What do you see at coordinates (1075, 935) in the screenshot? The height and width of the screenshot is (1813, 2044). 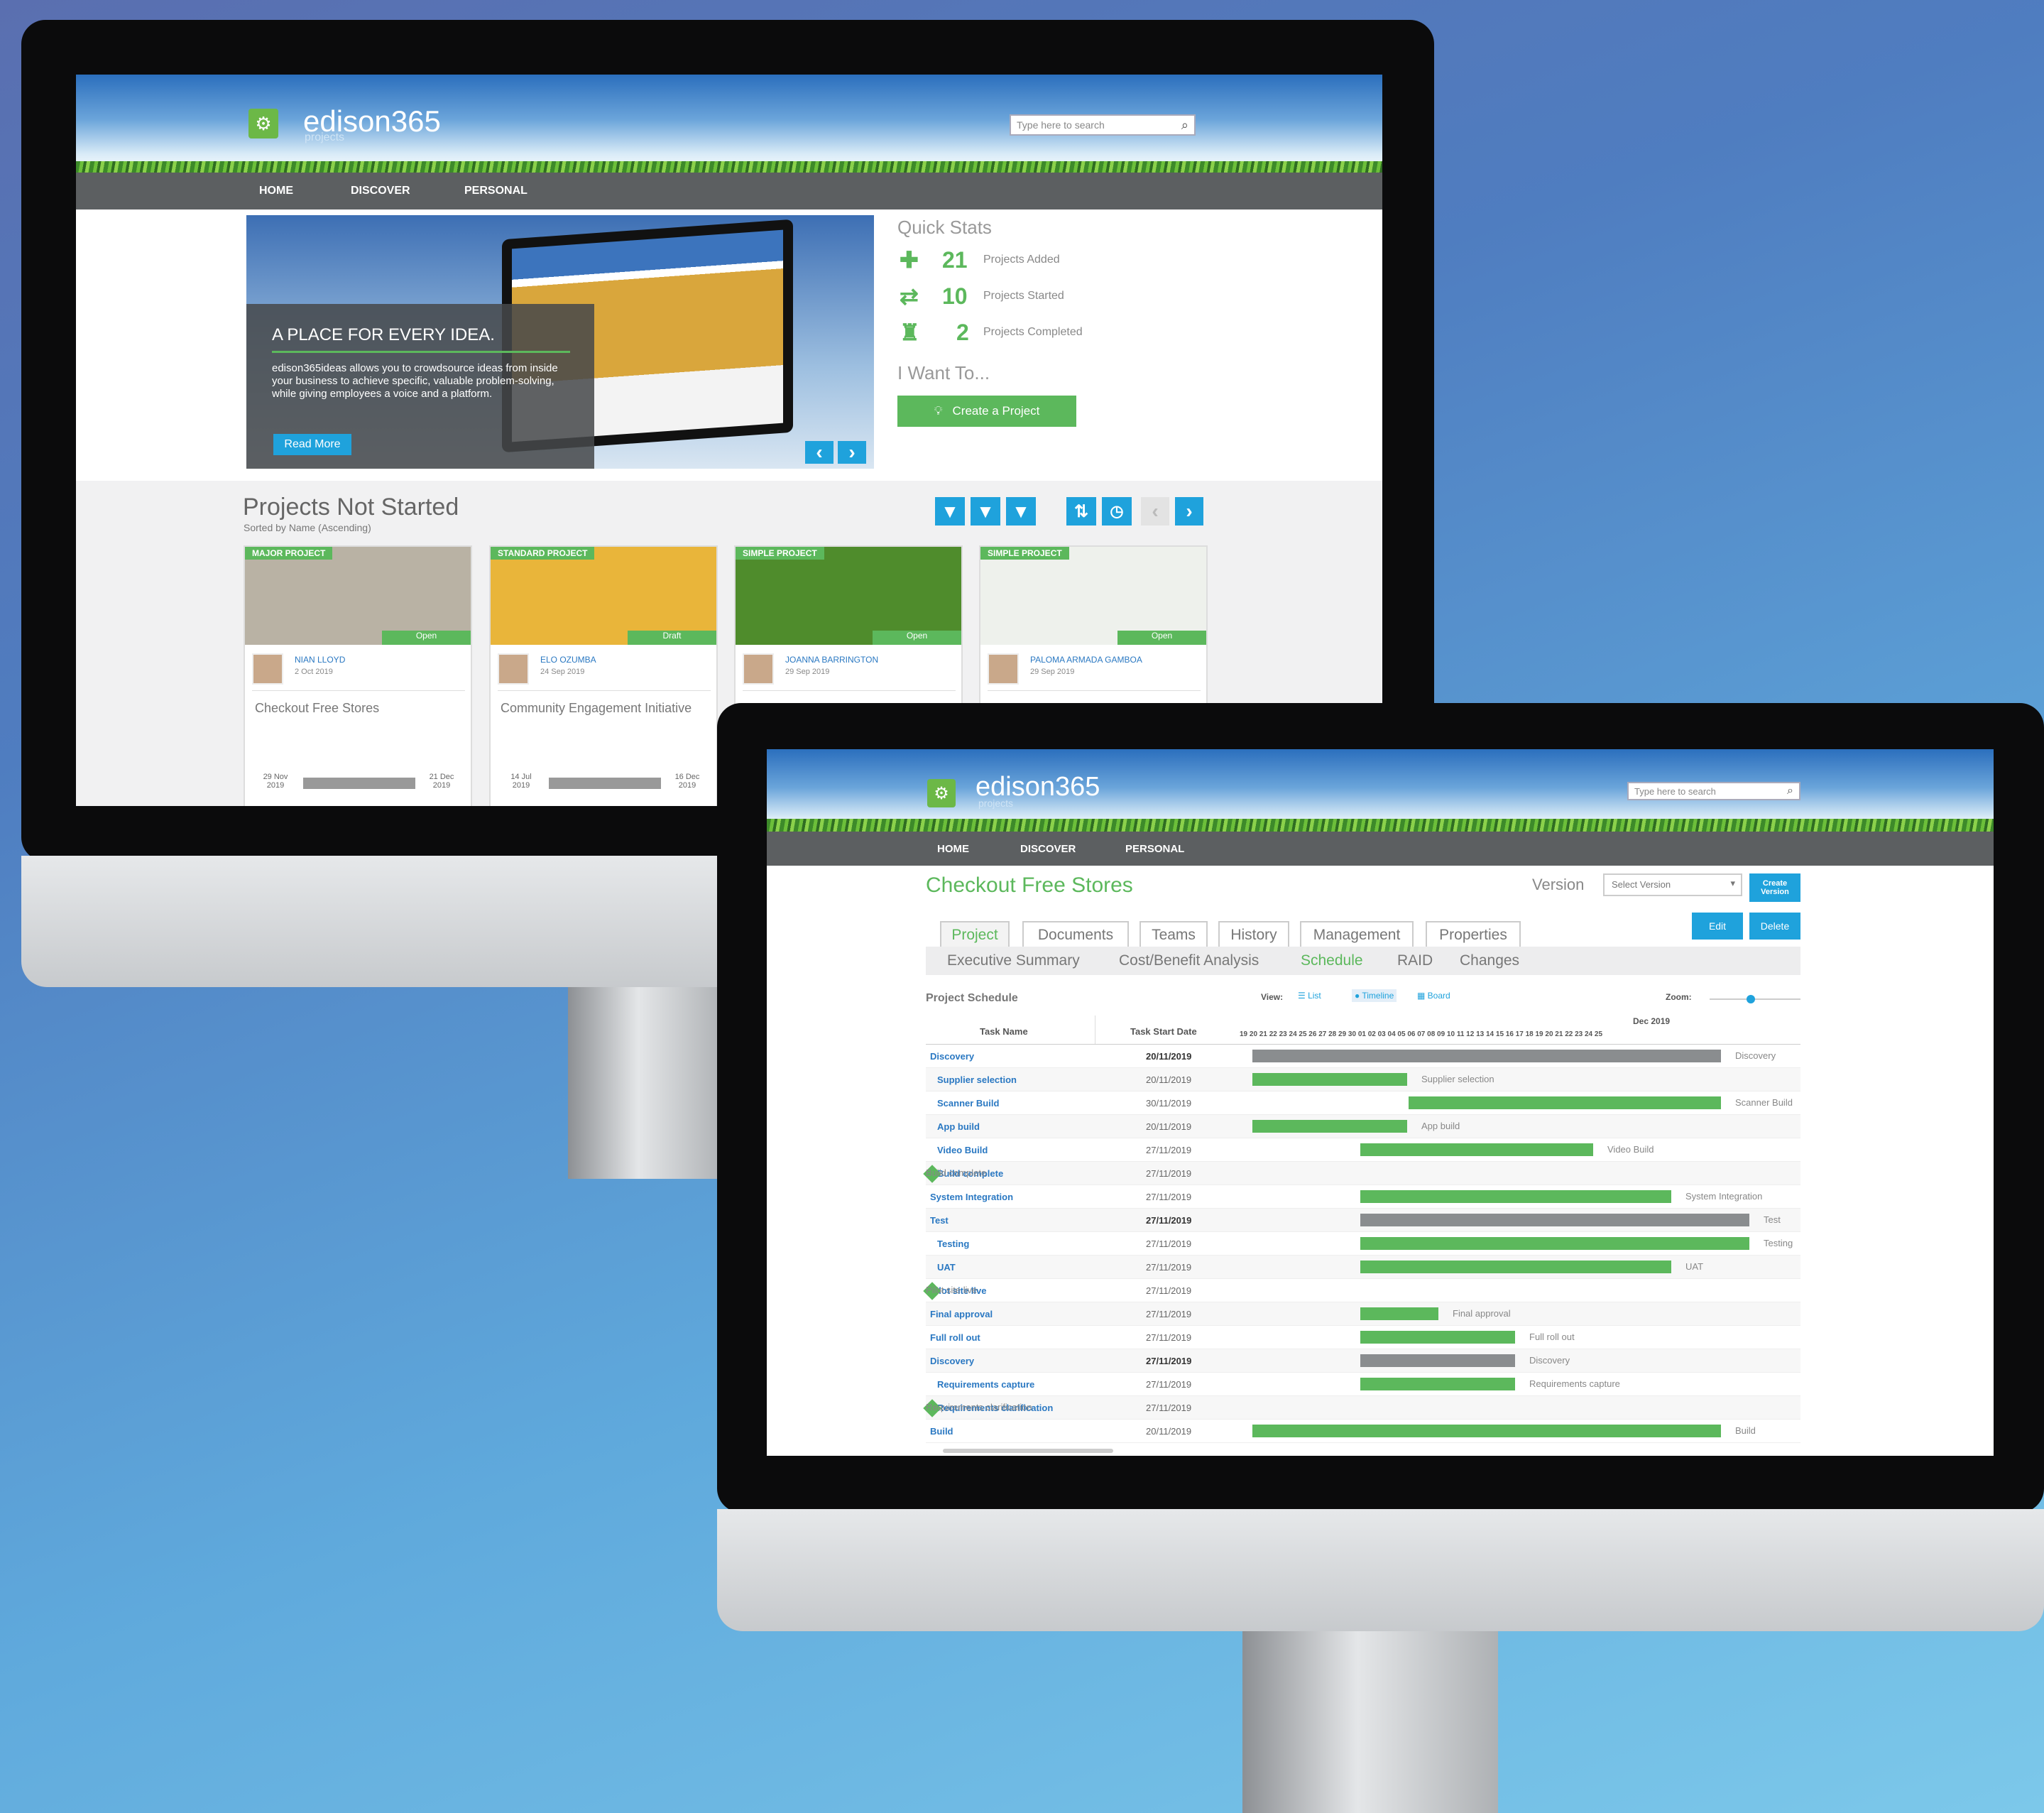 I see `tab-documents: Documents` at bounding box center [1075, 935].